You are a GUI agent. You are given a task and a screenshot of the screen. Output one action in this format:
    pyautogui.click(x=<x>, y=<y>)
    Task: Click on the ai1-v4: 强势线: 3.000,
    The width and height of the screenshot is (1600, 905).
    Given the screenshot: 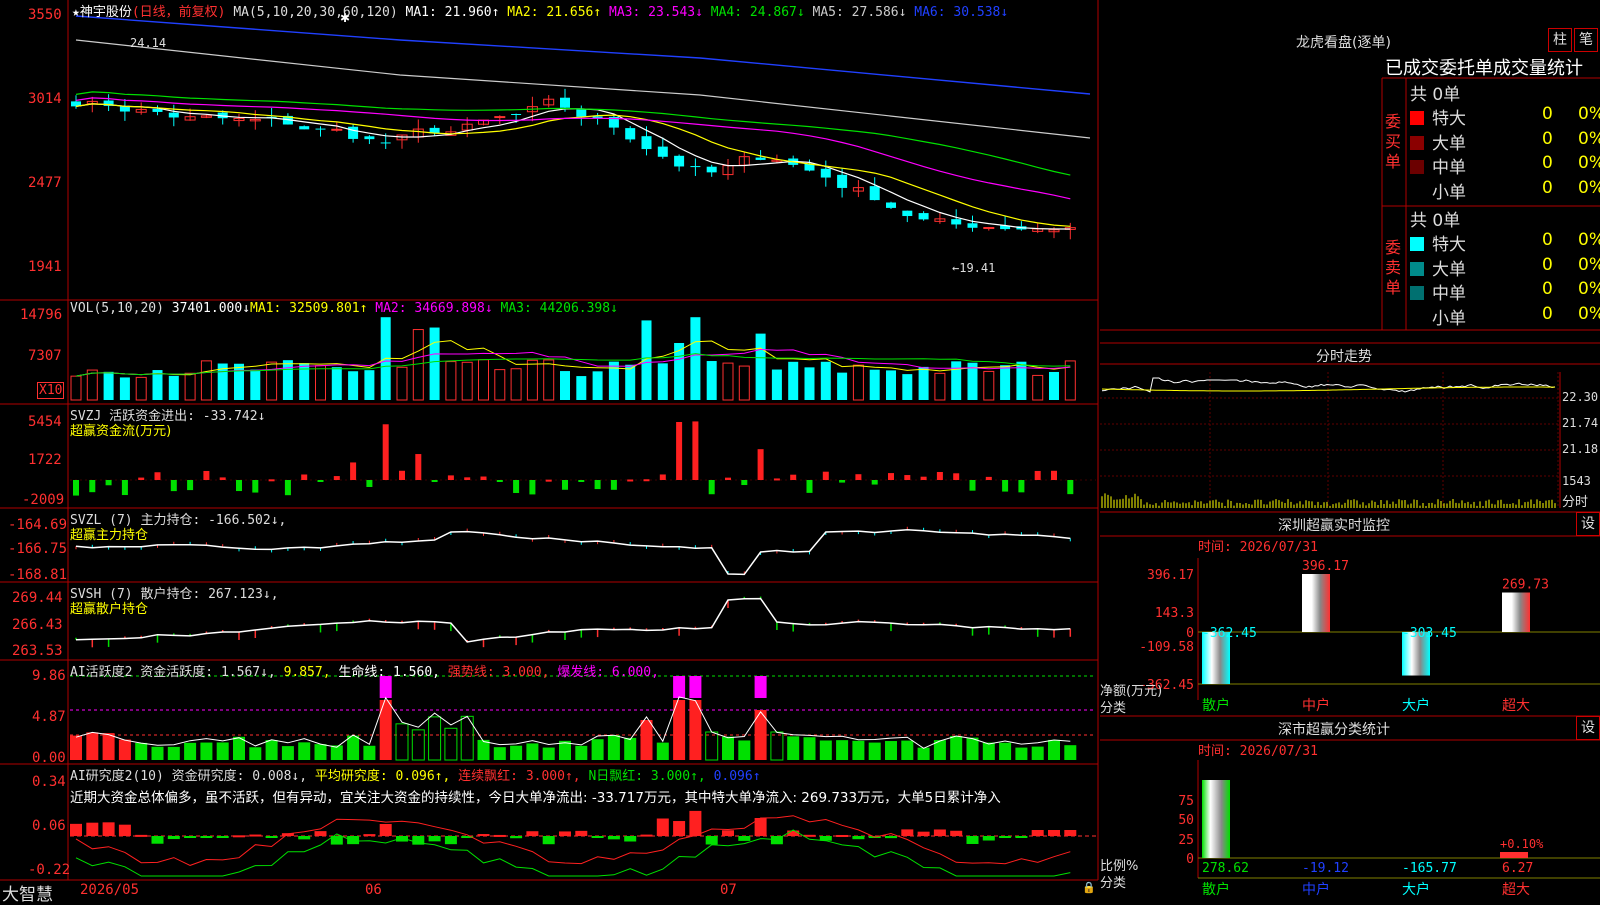 What is the action you would take?
    pyautogui.click(x=498, y=672)
    